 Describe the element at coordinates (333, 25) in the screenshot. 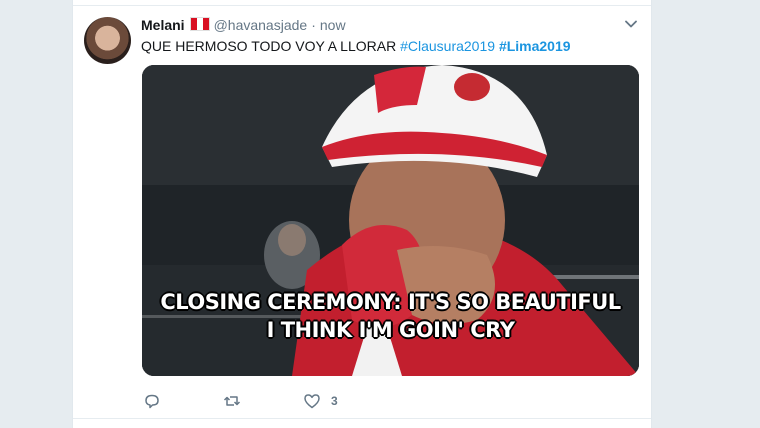

I see `timestamp: now` at that location.